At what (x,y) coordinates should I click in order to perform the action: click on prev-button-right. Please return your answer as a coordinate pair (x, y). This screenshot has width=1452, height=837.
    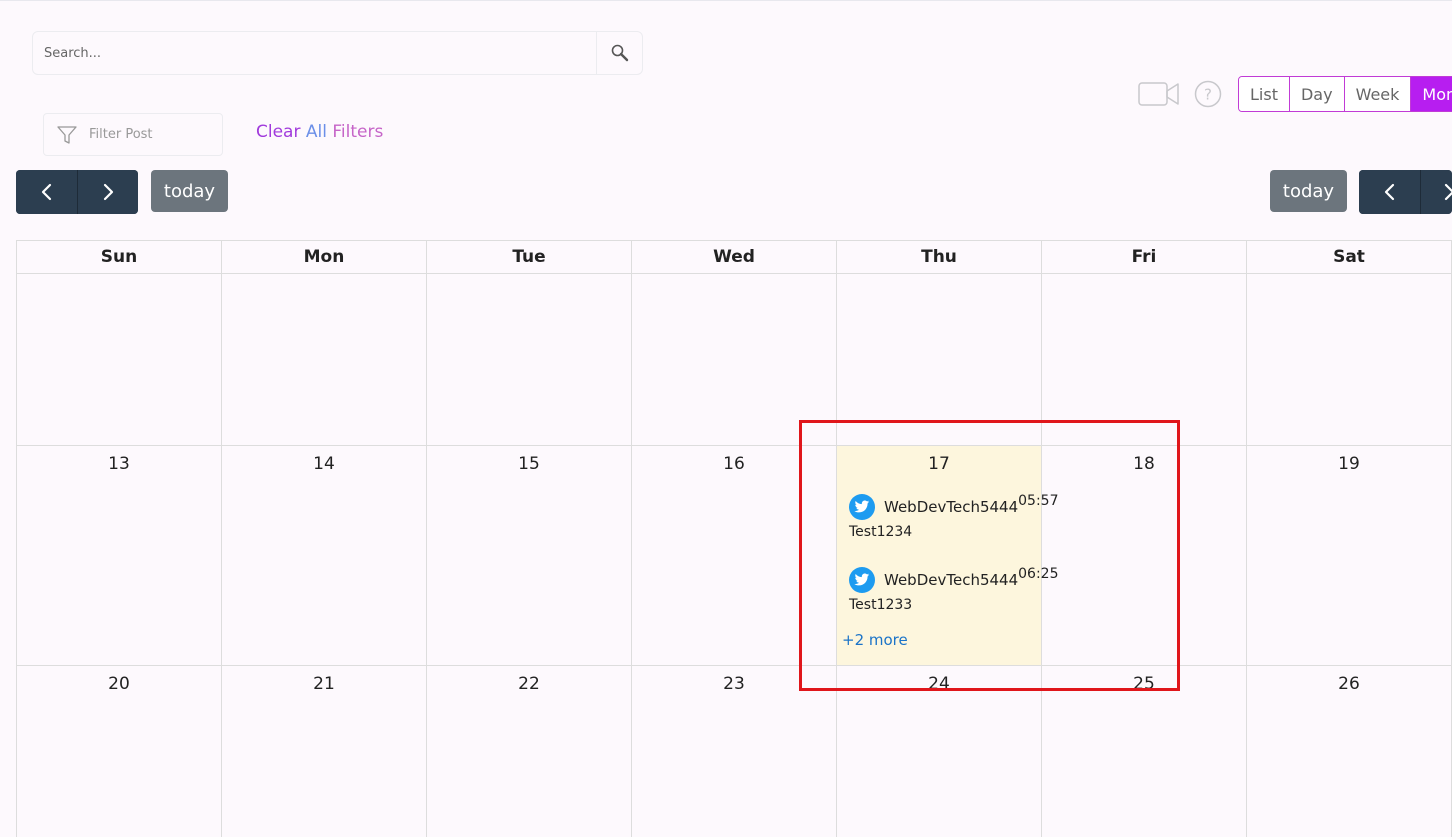
    Looking at the image, I should click on (1389, 192).